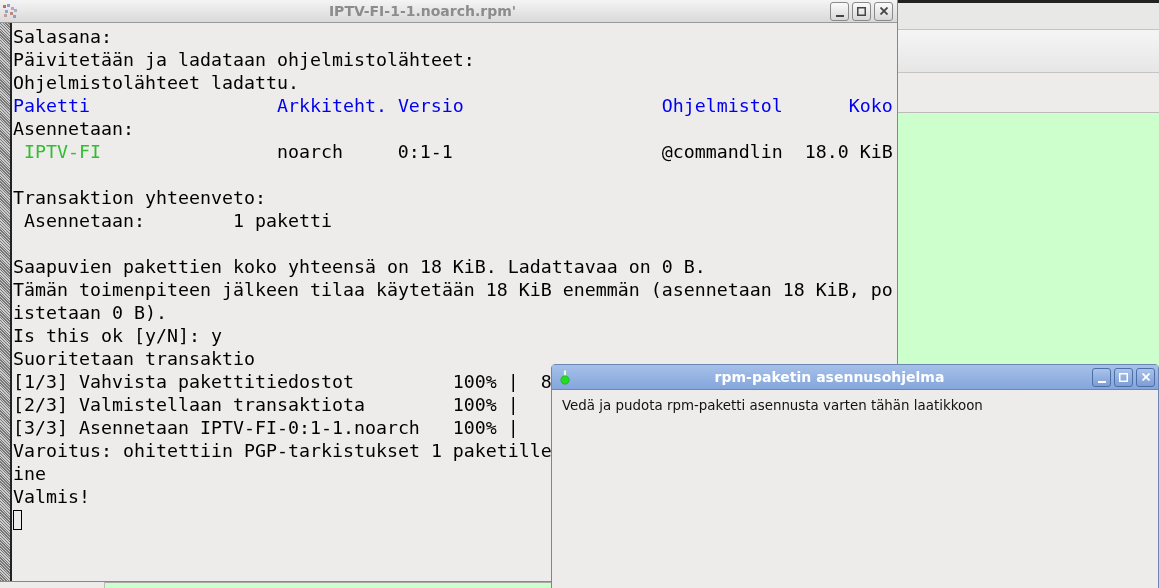 The height and width of the screenshot is (588, 1159). What do you see at coordinates (249, 427) in the screenshot?
I see `progress-text: Asennetaan IPTV-FI-0:1-1.noarch` at bounding box center [249, 427].